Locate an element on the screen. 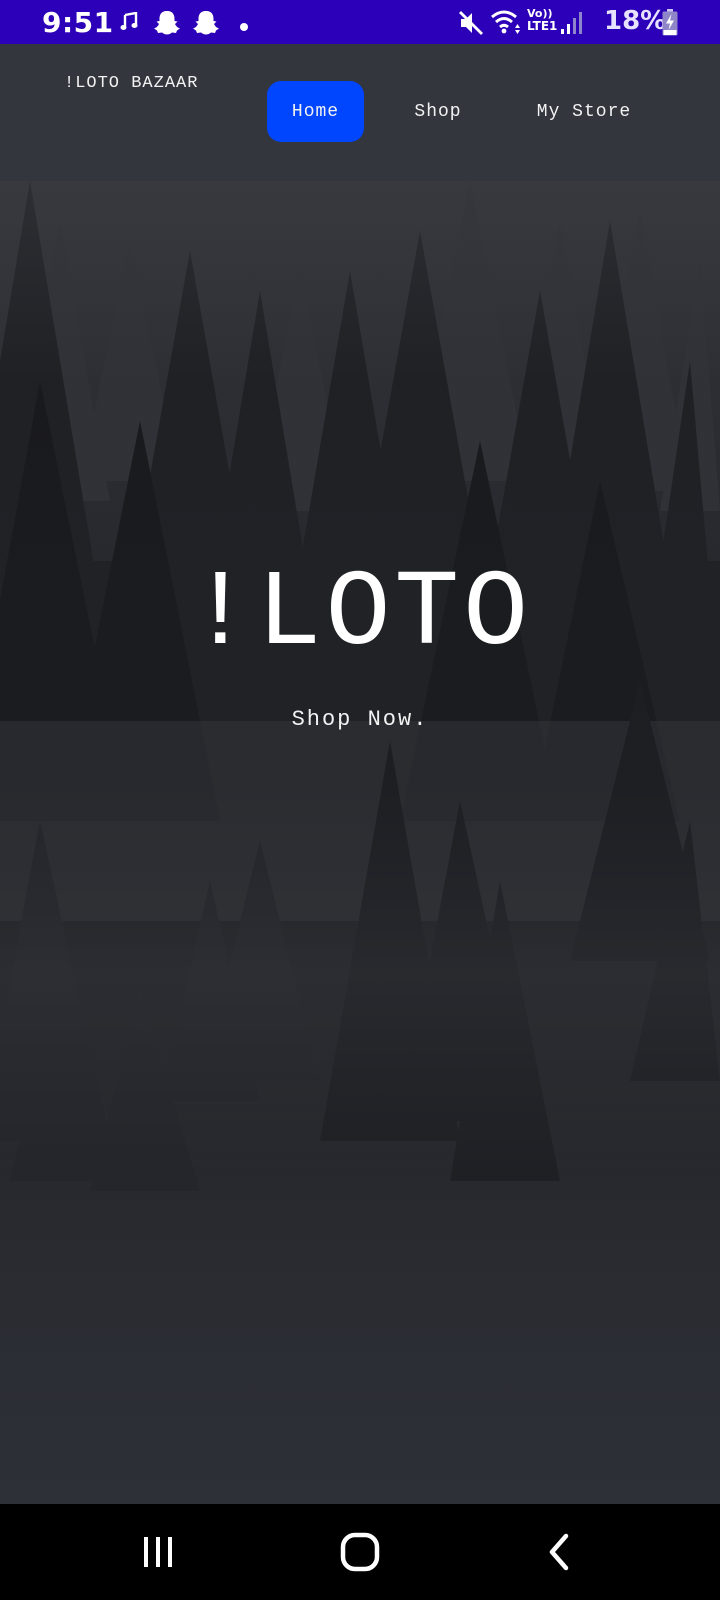  nav-shop-label: Shop is located at coordinates (438, 111).